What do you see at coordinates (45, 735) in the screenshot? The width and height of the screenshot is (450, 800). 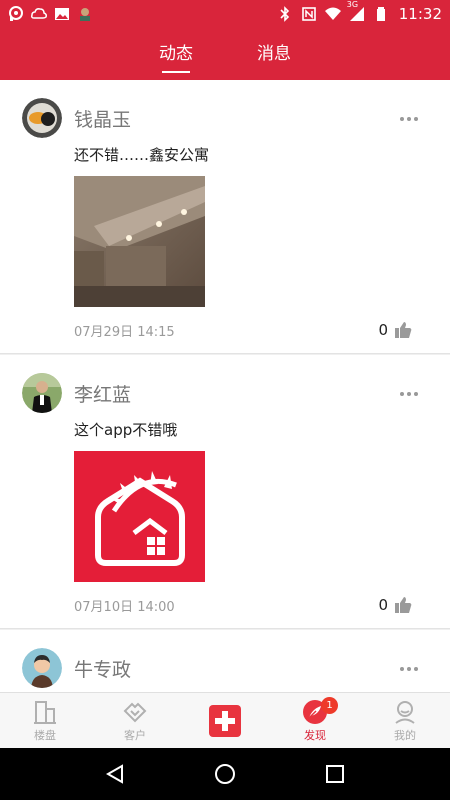 I see `nav-label: 楼盘` at bounding box center [45, 735].